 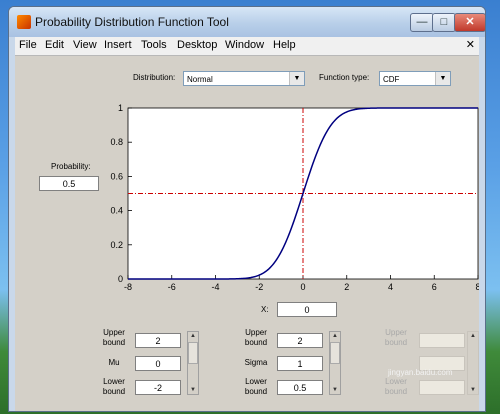 I want to click on menu-desktop: Desktop, so click(x=197, y=45).